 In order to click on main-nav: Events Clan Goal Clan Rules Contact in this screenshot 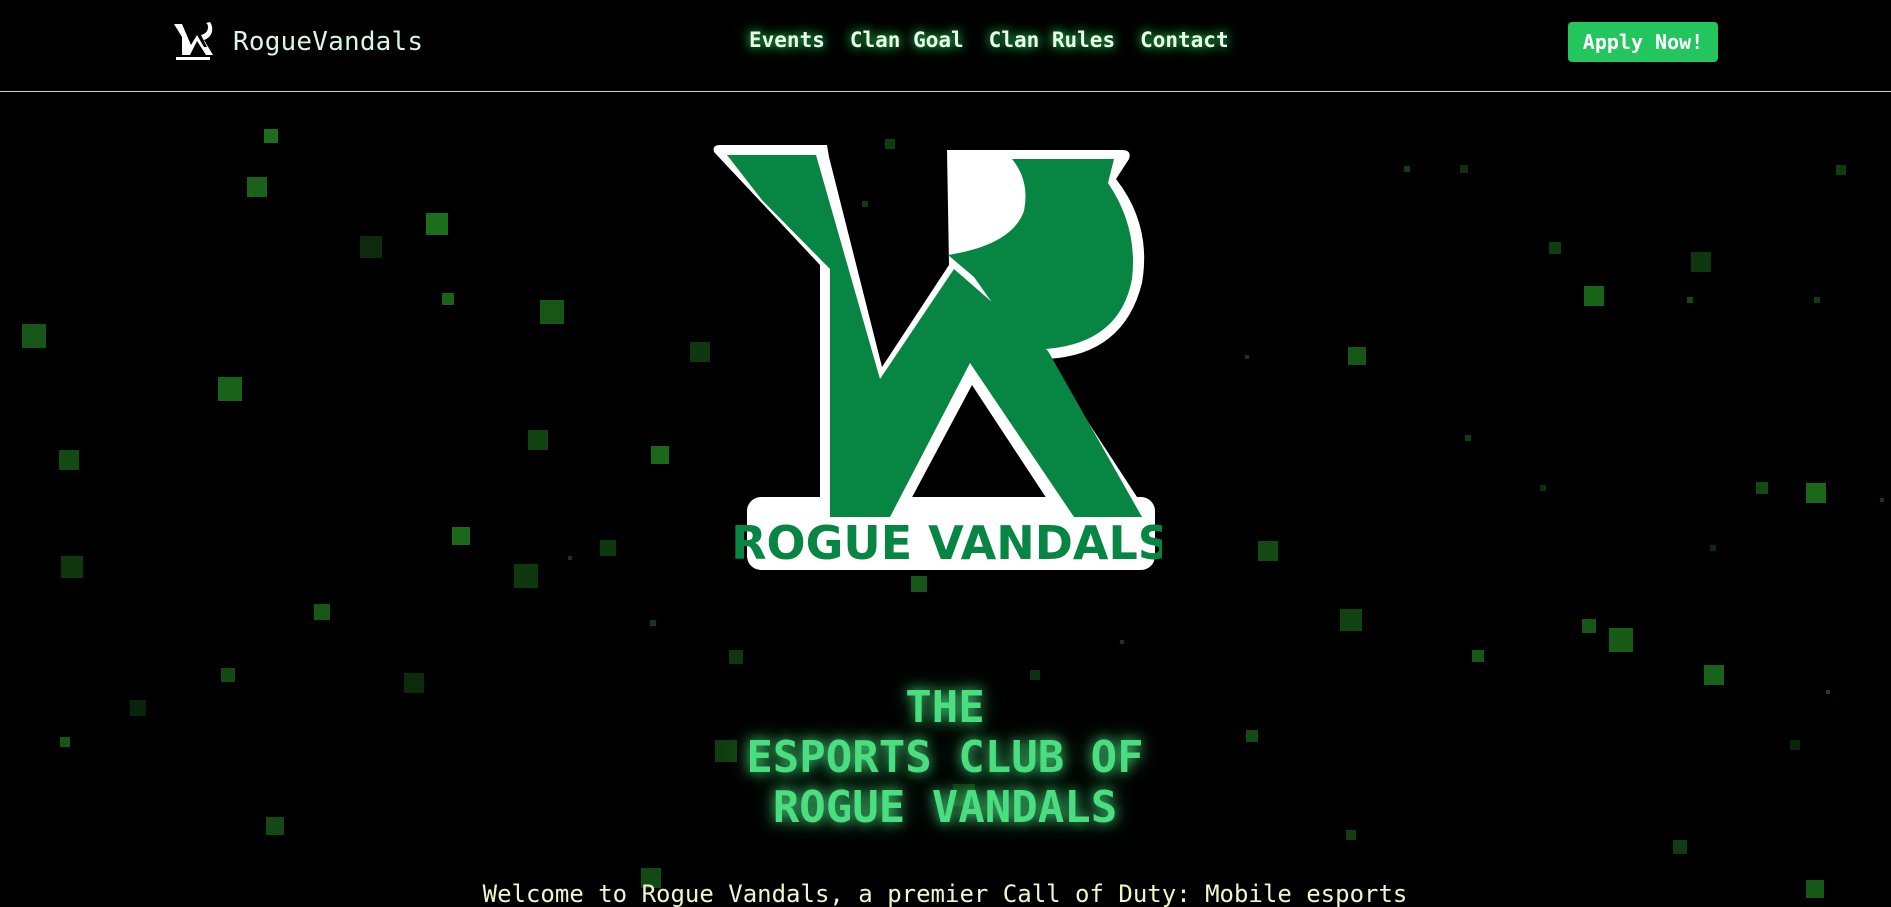, I will do `click(989, 40)`.